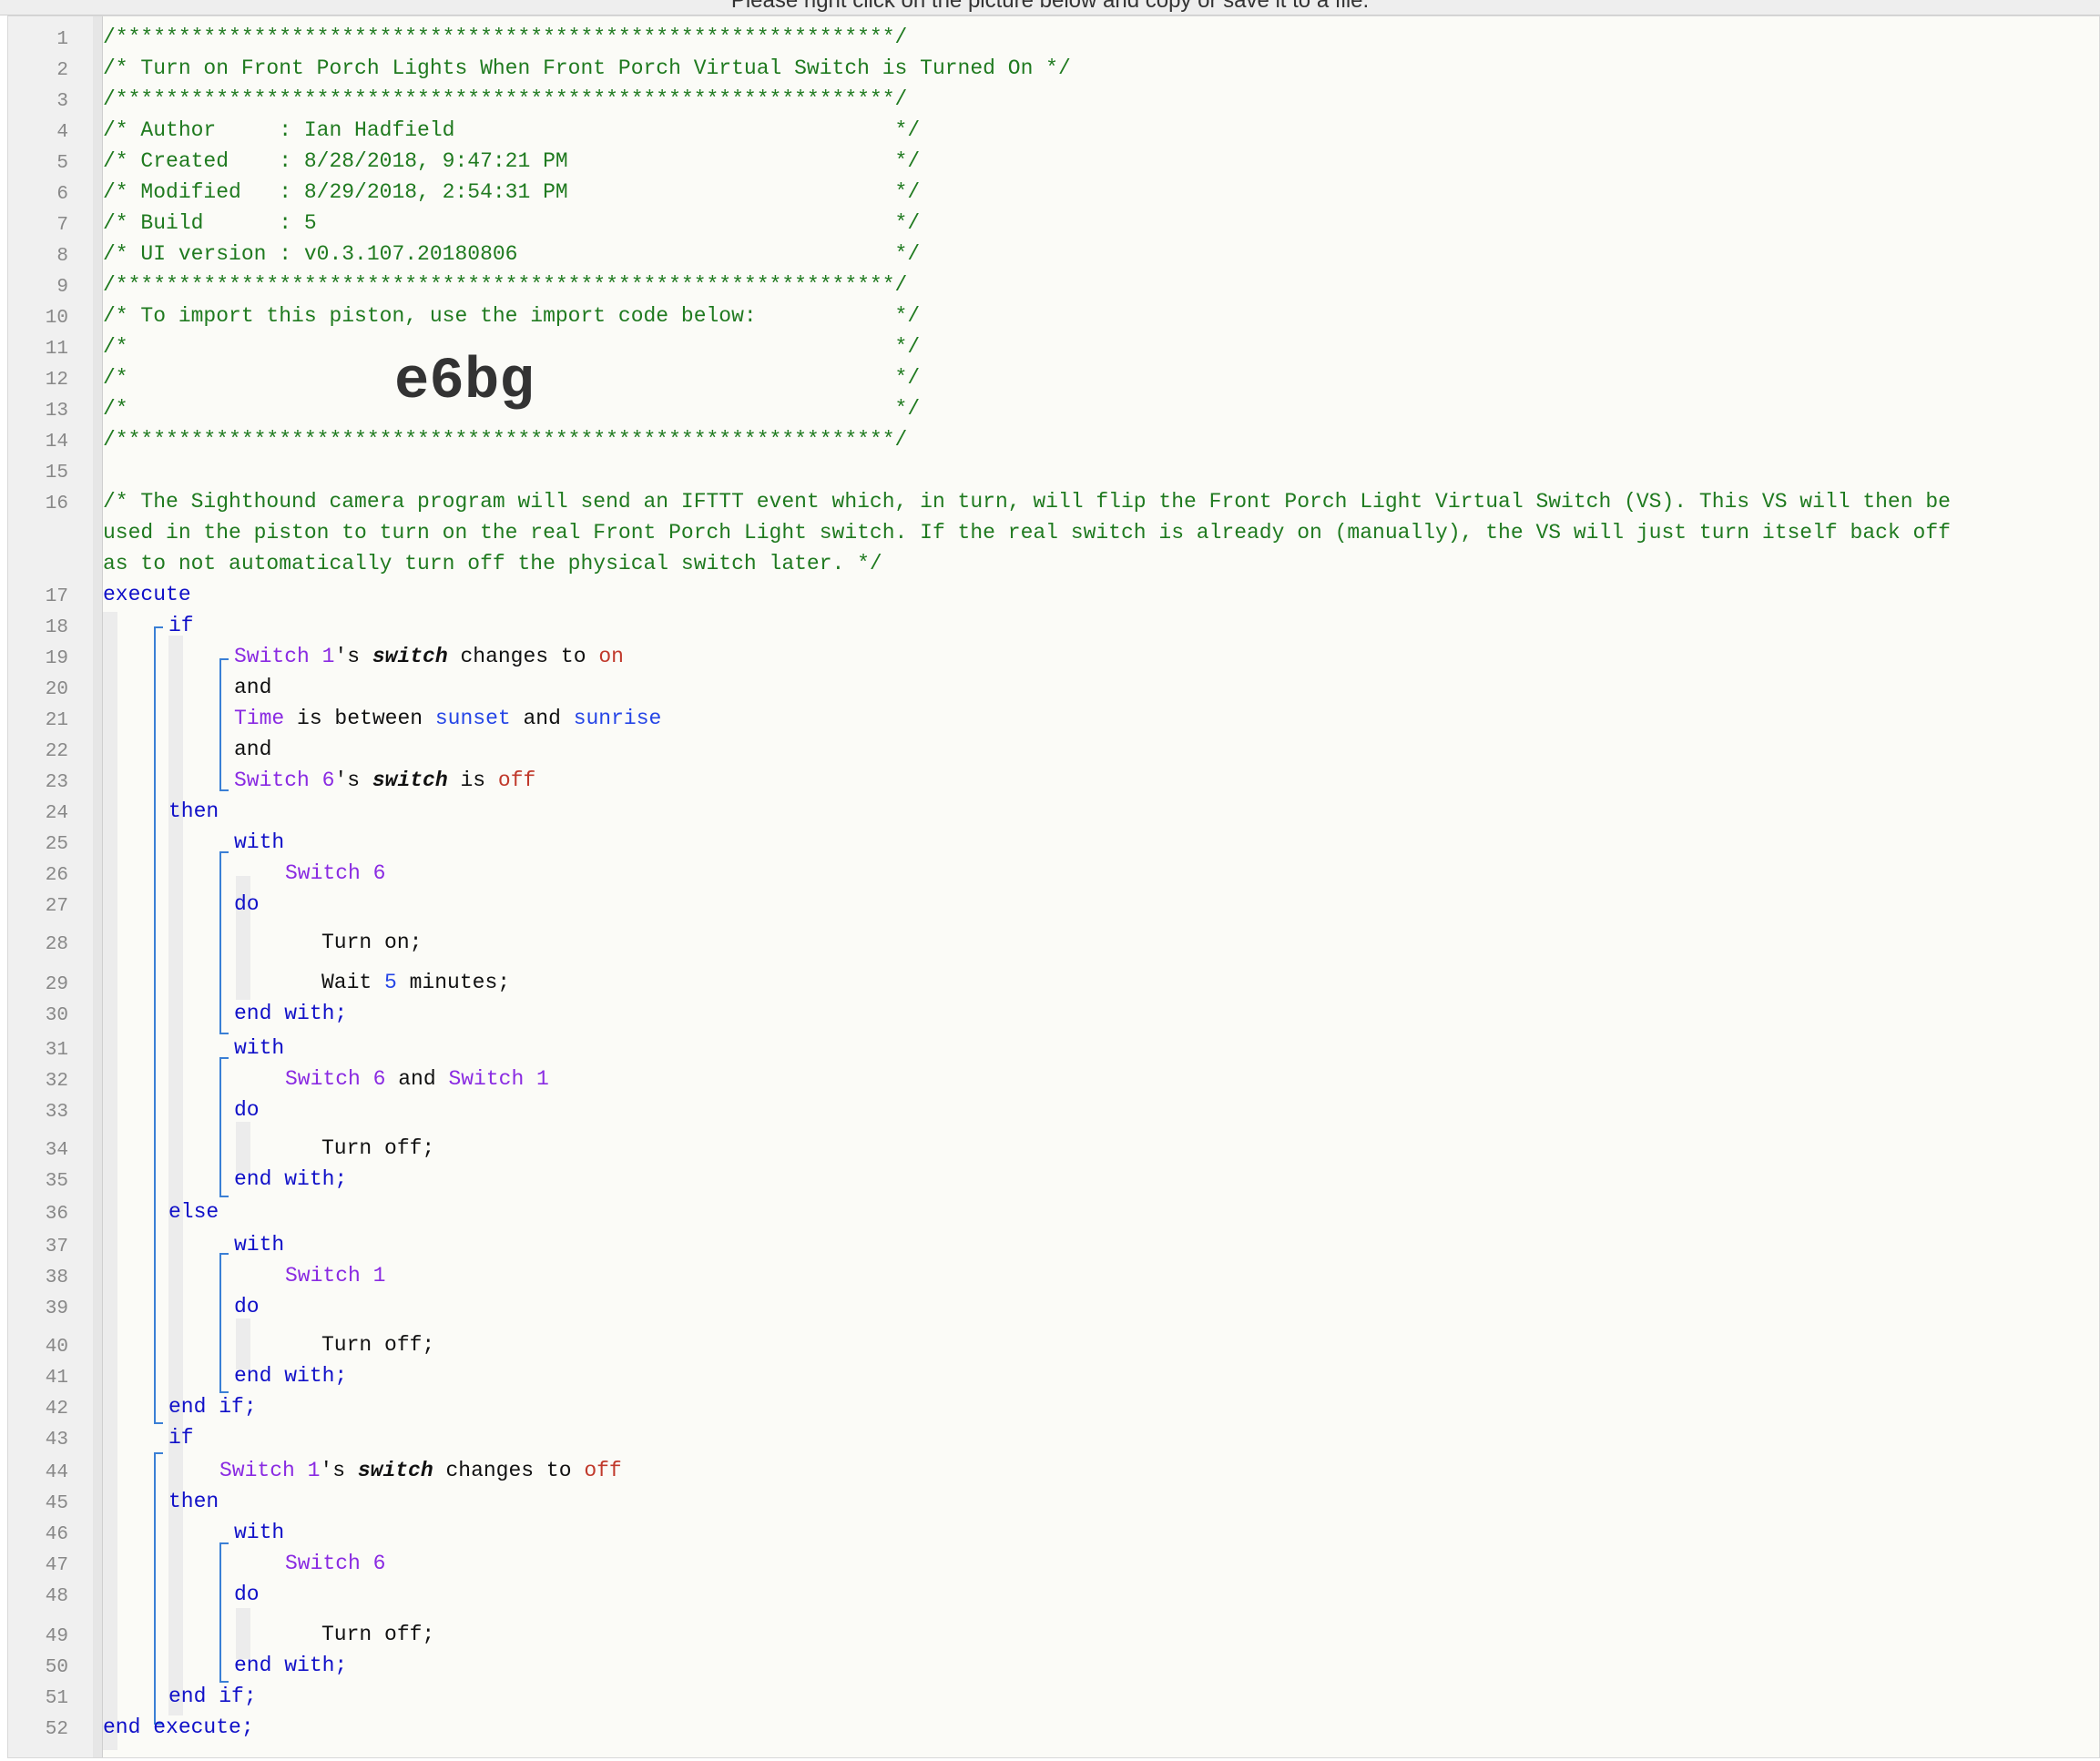 The width and height of the screenshot is (2100, 1761). Describe the element at coordinates (390, 982) in the screenshot. I see `value-five: 5` at that location.